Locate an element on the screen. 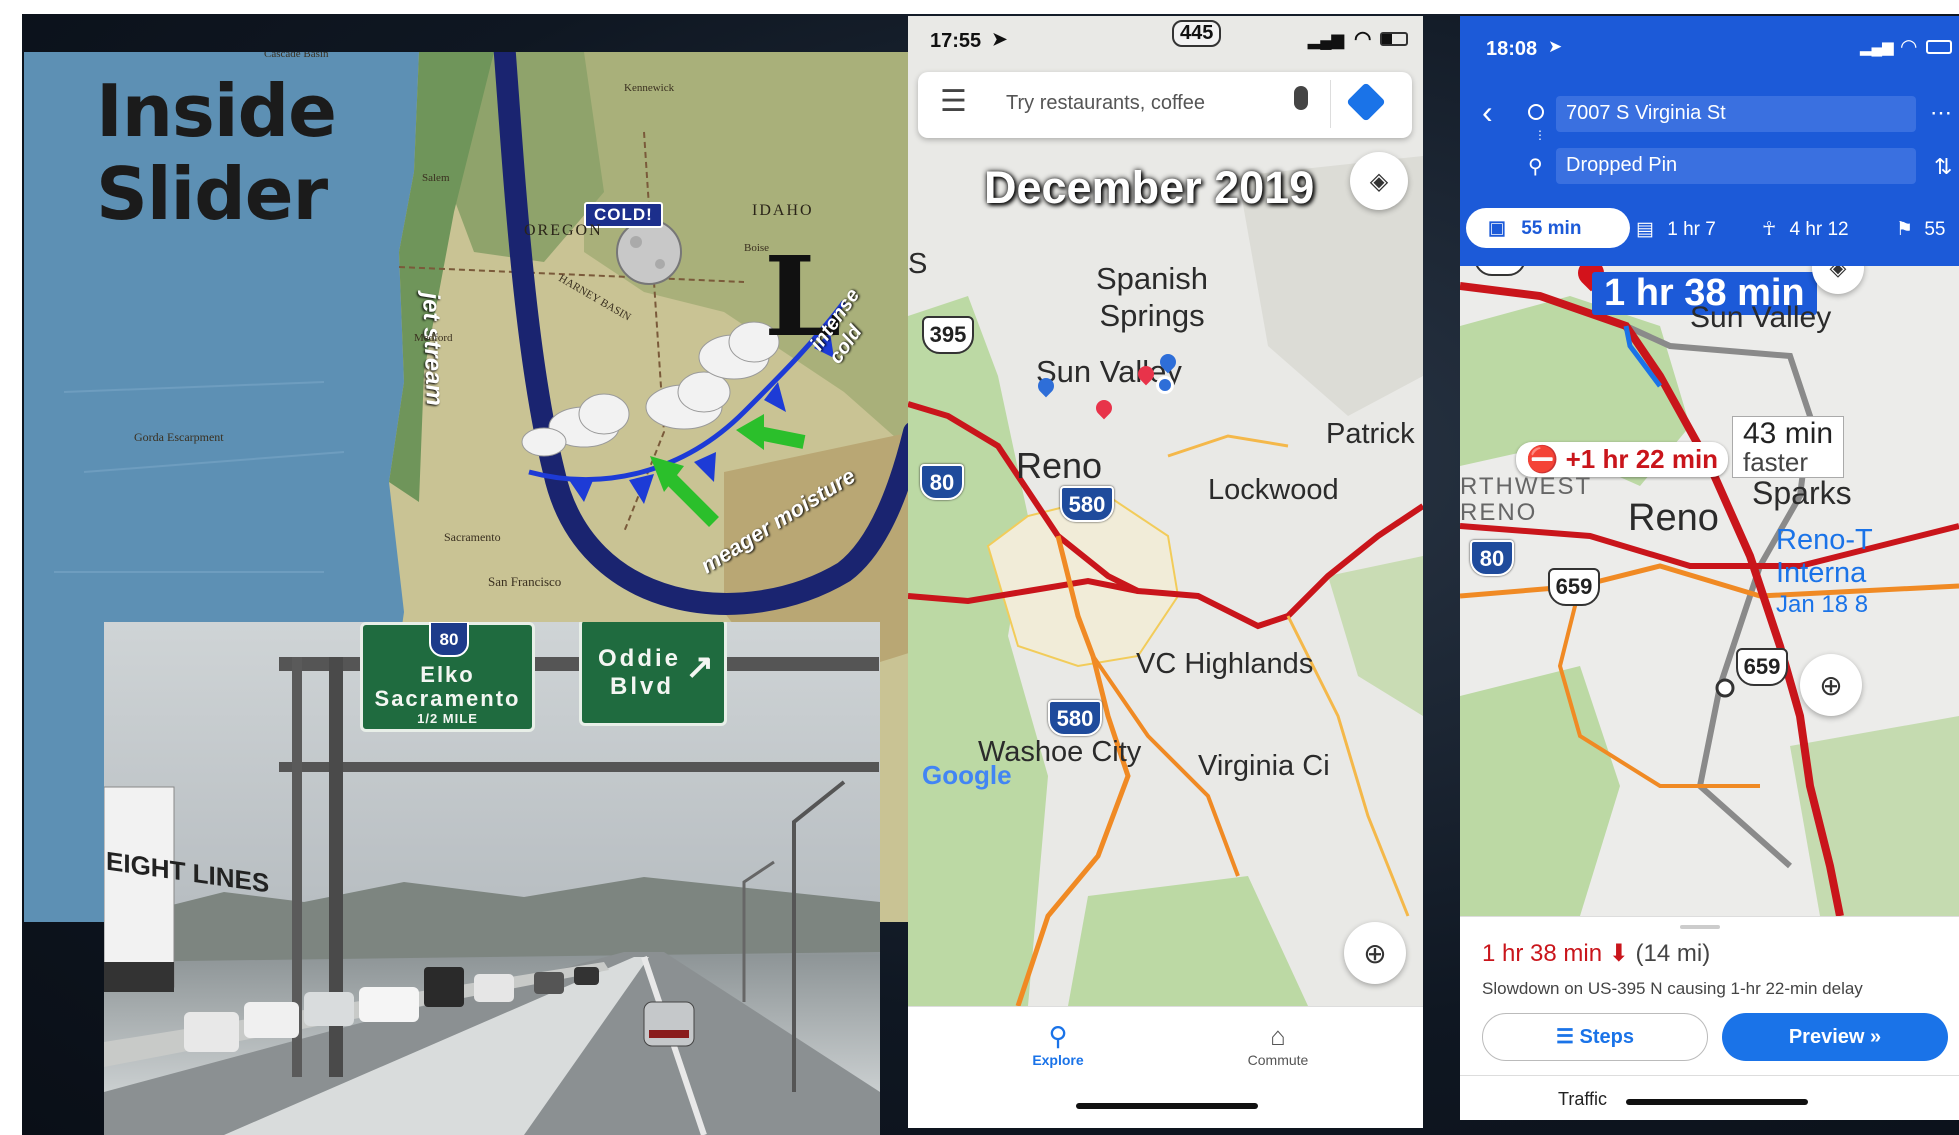 Image resolution: width=1959 pixels, height=1135 pixels. my-location-icon-2: ⊕ is located at coordinates (1831, 685).